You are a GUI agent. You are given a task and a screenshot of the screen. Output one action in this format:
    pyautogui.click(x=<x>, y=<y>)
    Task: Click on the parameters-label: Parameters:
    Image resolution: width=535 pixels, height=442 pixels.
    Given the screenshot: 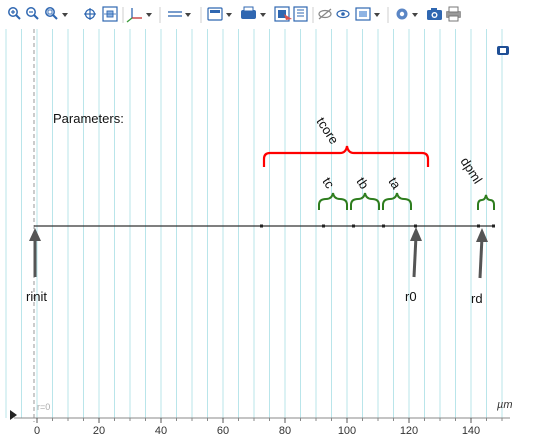 What is the action you would take?
    pyautogui.click(x=88, y=118)
    